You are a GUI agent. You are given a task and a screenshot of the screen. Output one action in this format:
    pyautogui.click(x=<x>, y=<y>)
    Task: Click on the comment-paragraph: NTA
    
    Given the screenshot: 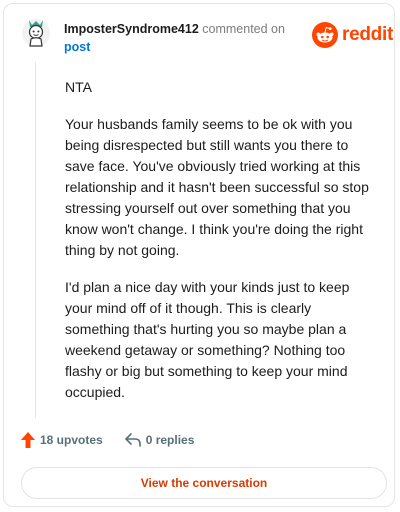 What is the action you would take?
    pyautogui.click(x=78, y=87)
    